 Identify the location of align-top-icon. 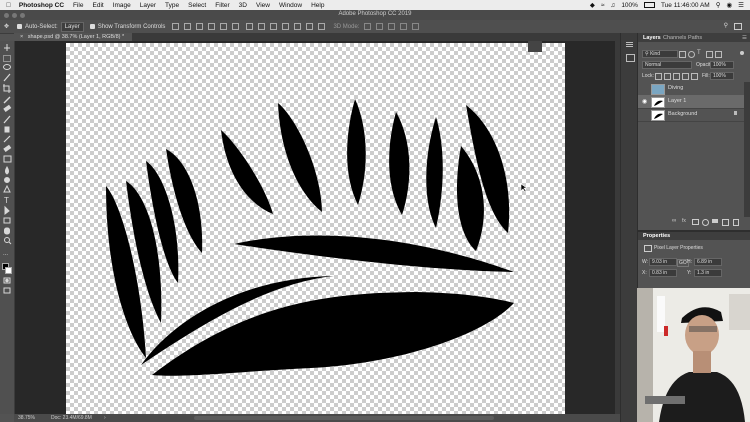
(176, 26).